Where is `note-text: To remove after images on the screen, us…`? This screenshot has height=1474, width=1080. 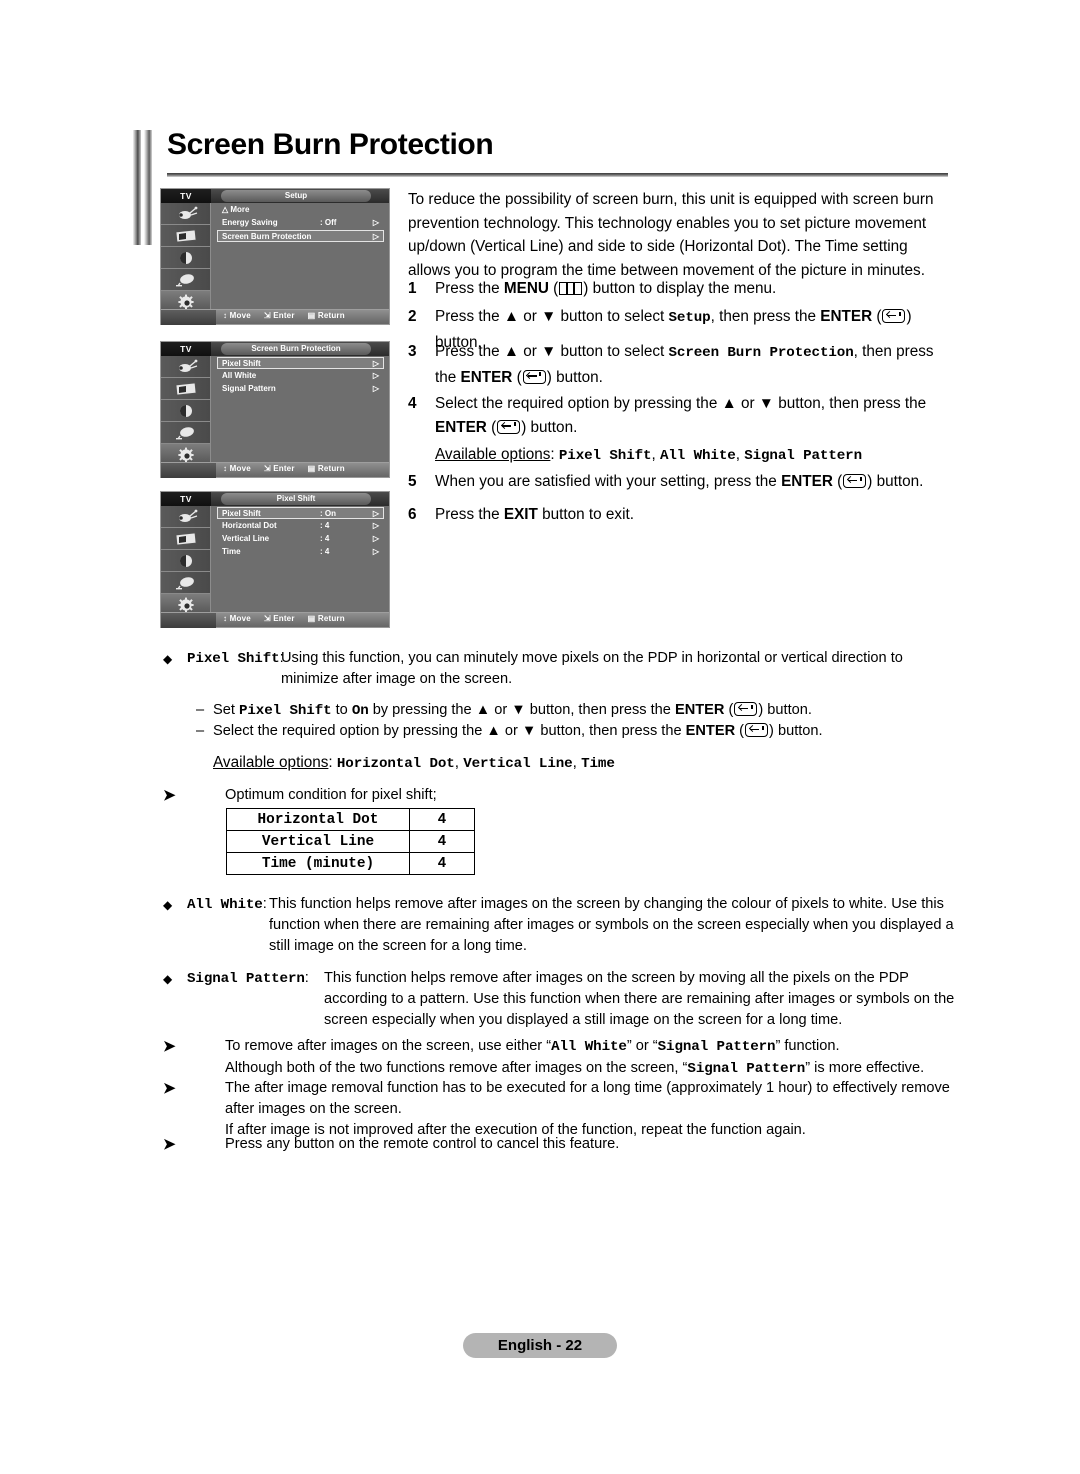
note-text: To remove after images on the screen, us… is located at coordinates (575, 1057).